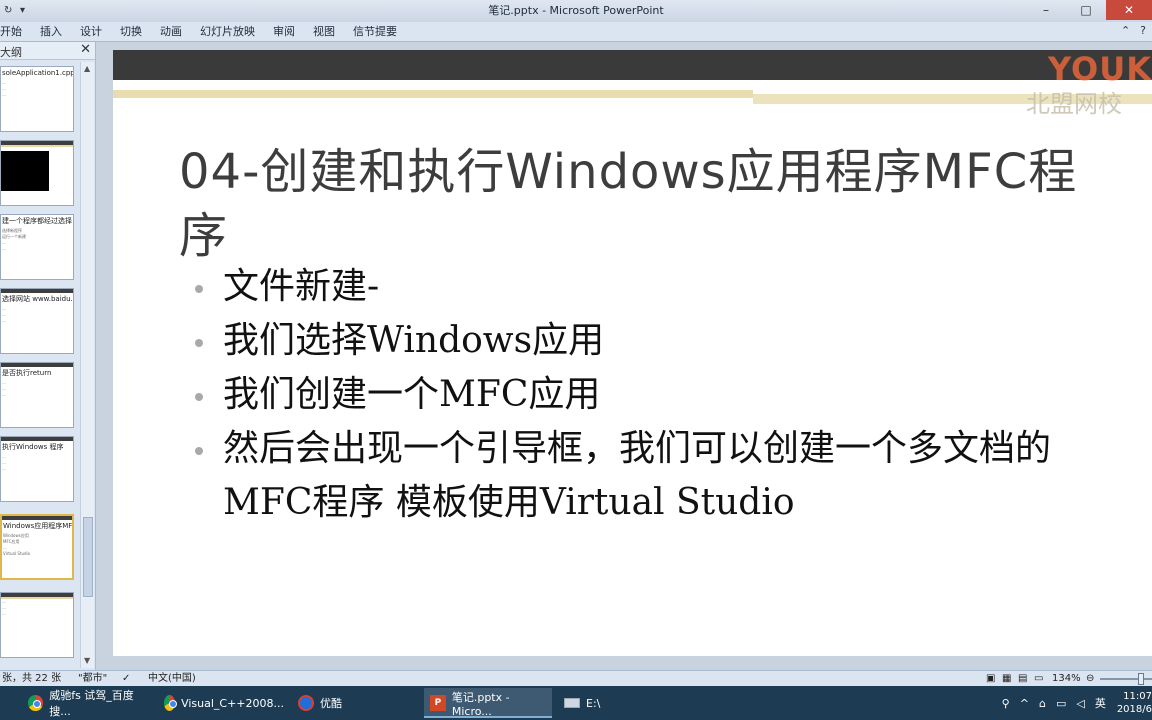 This screenshot has height=720, width=1152. What do you see at coordinates (632, 65) in the screenshot?
I see `slide-header-bar` at bounding box center [632, 65].